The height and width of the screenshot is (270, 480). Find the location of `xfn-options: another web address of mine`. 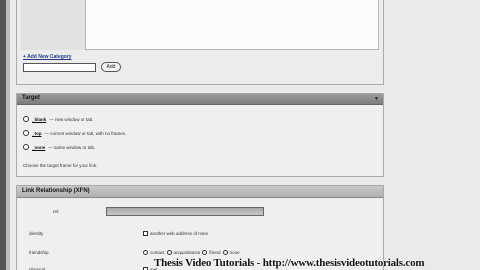

xfn-options: another web address of mine is located at coordinates (175, 233).